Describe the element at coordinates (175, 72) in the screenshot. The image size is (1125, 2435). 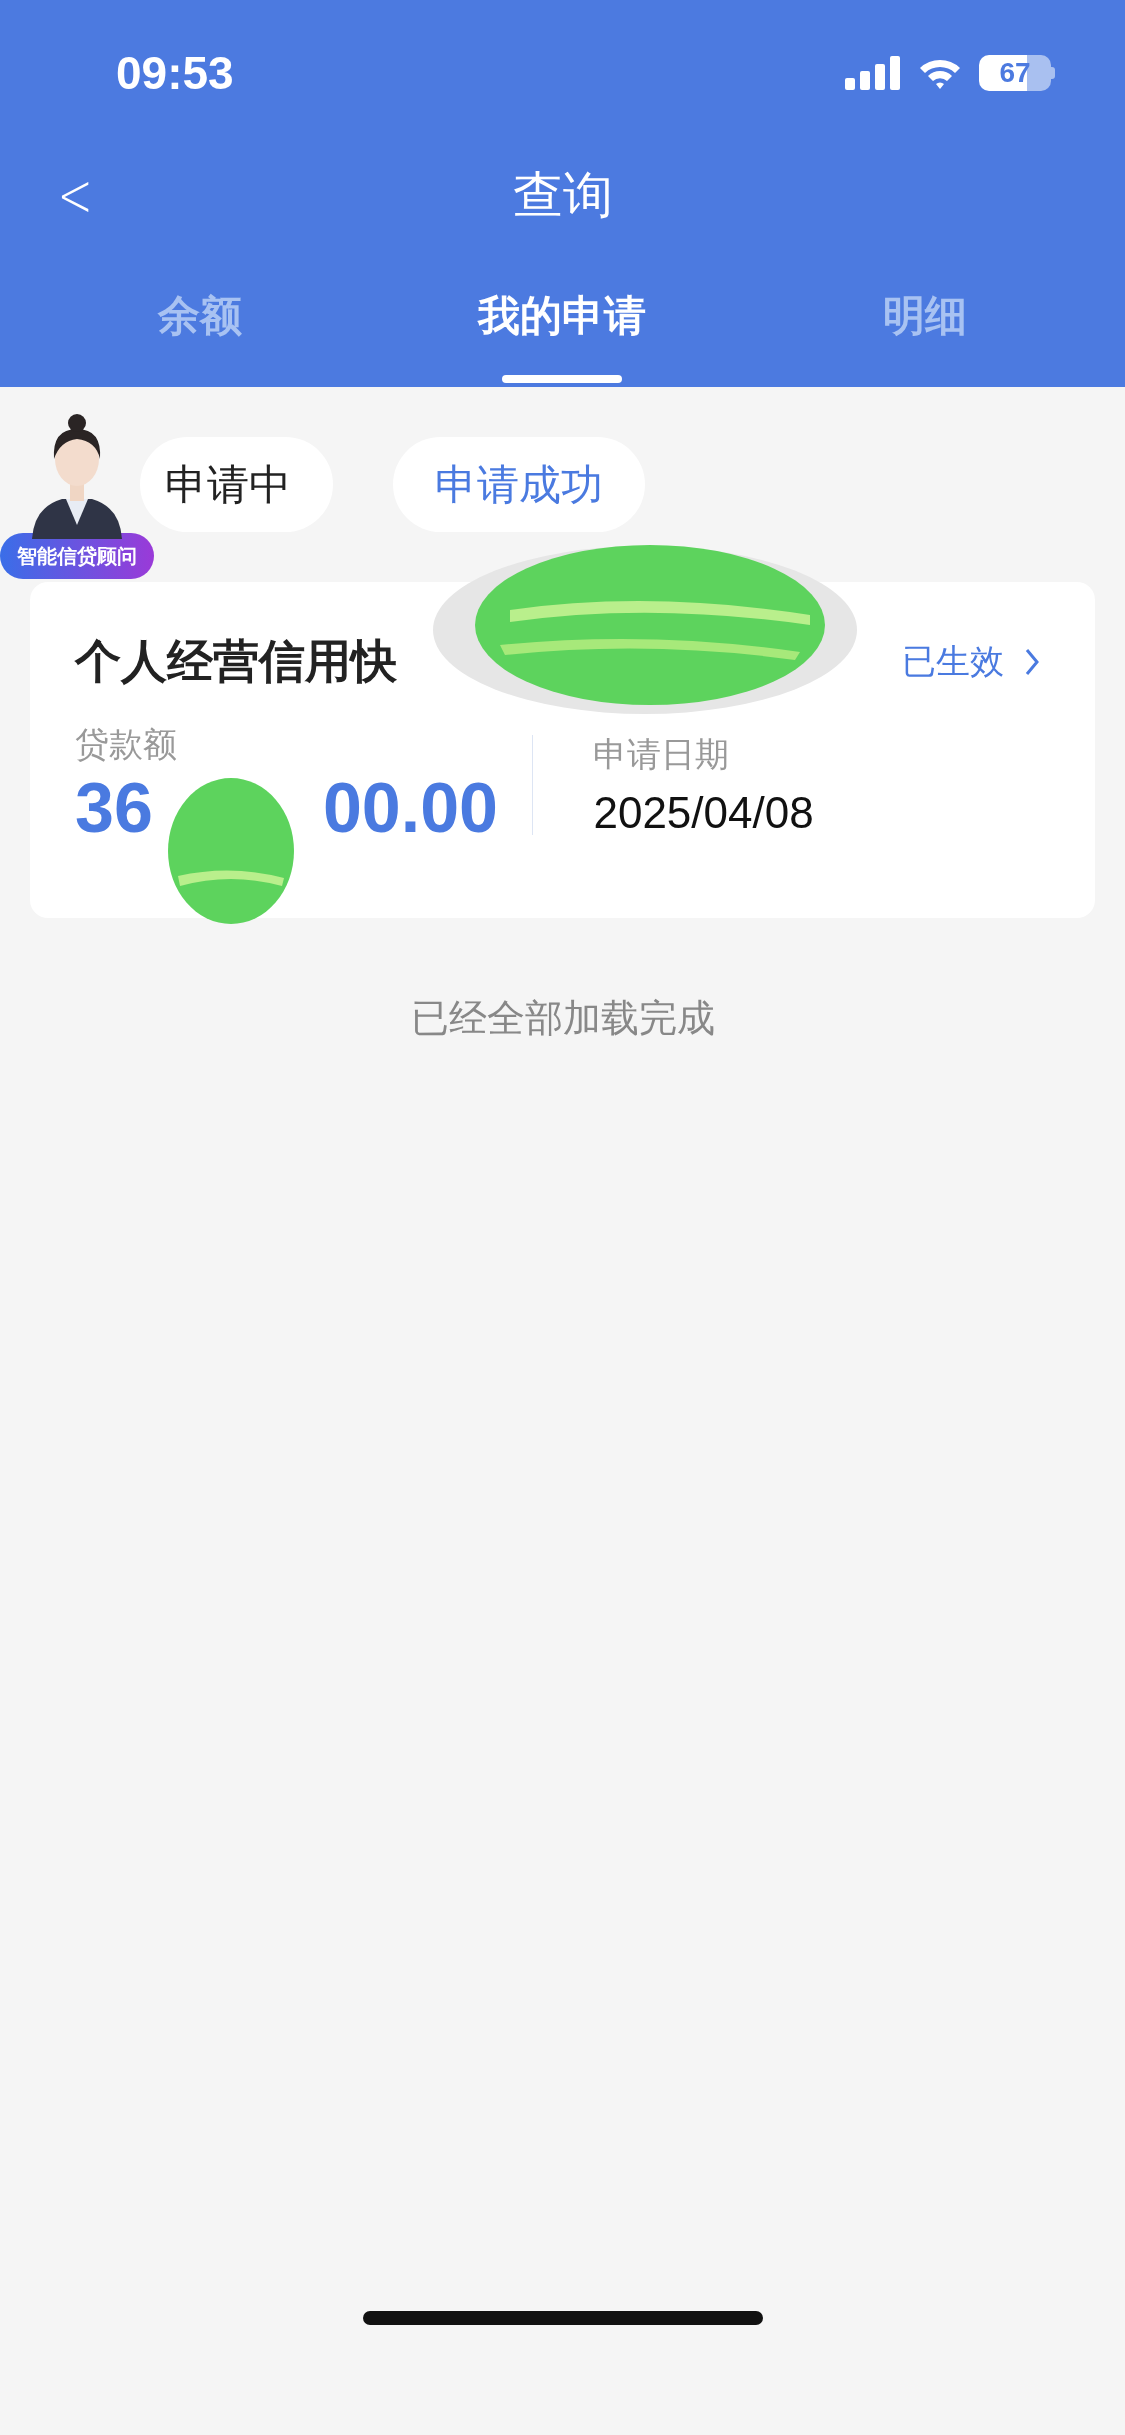
I see `status-time: 09:53` at that location.